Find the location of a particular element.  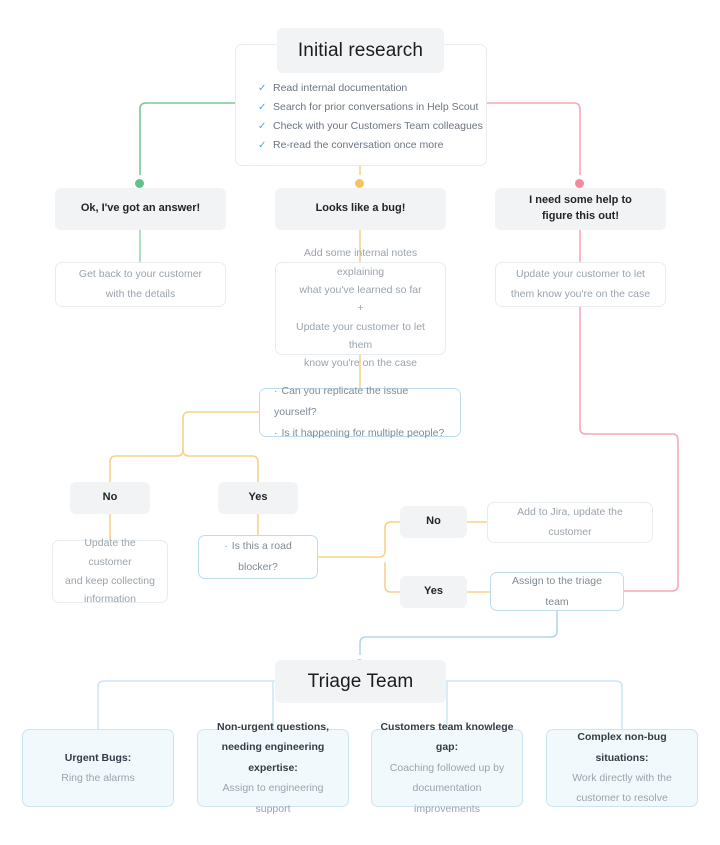

checklist-item-label: Re-read the conversation once more is located at coordinates (358, 145).